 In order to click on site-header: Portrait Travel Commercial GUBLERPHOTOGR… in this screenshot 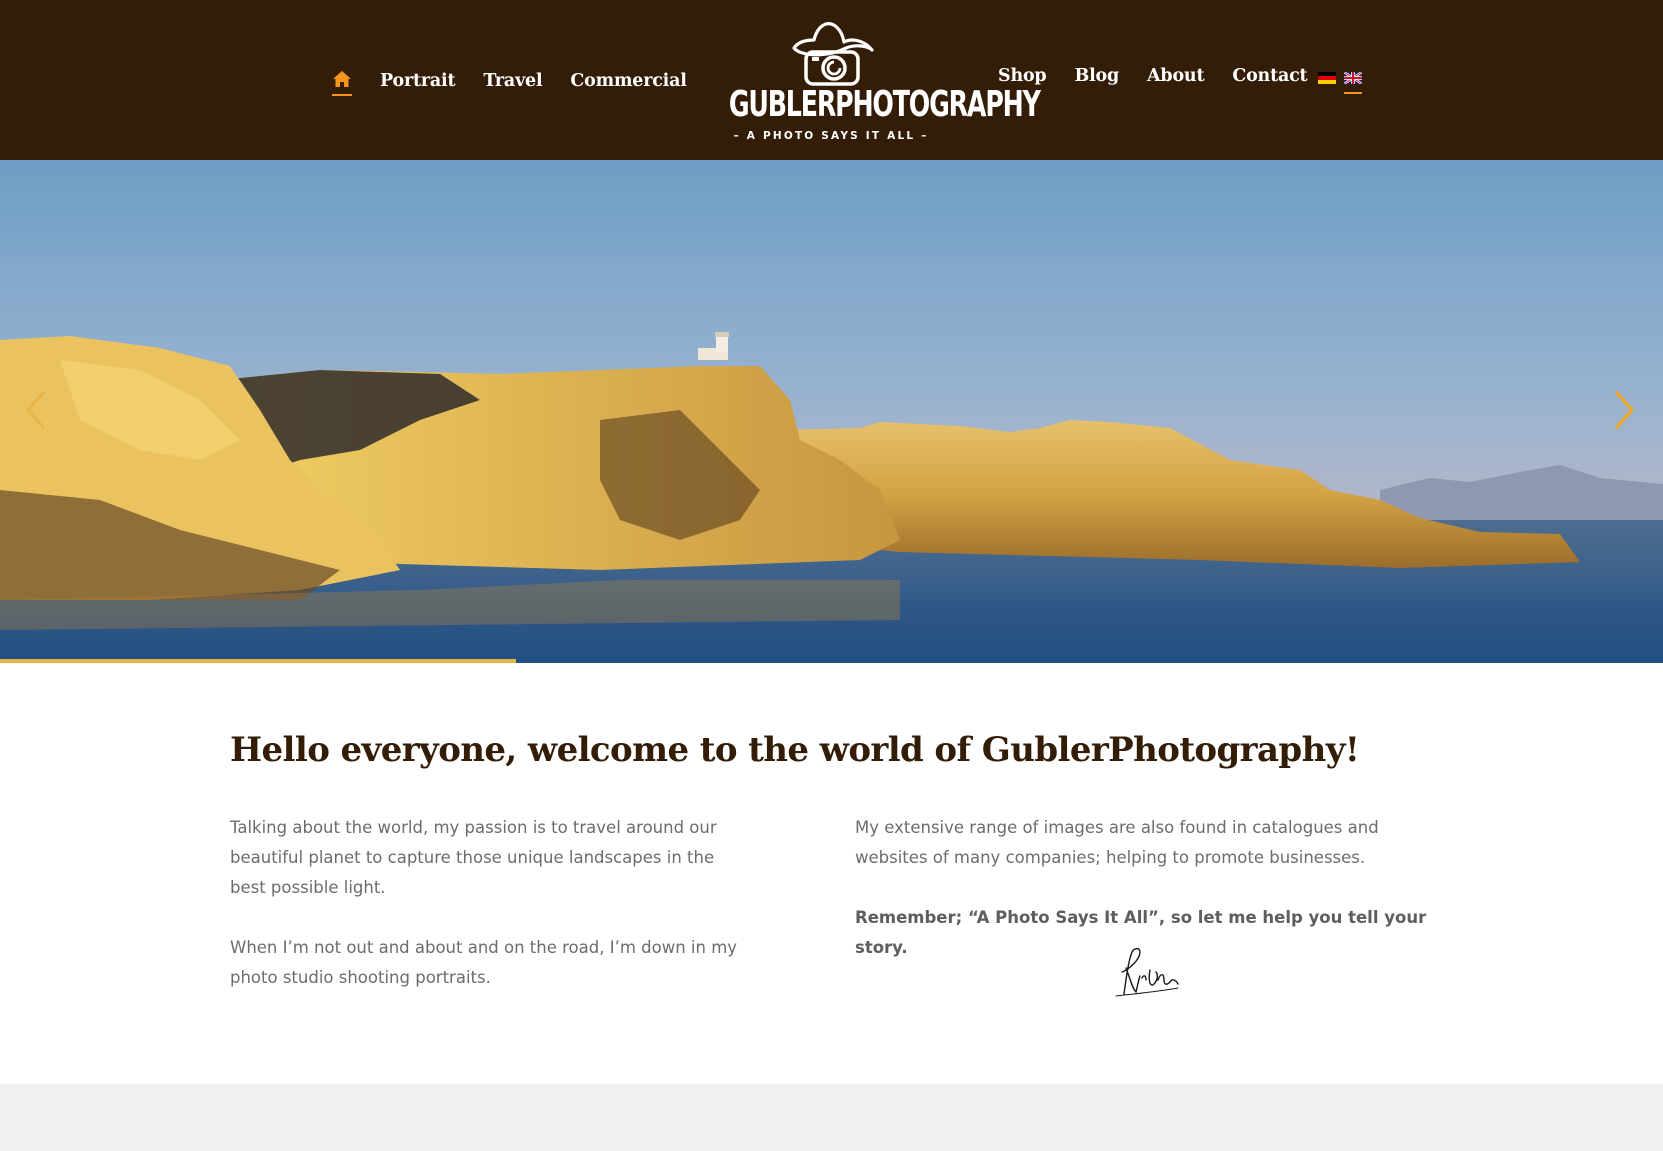, I will do `click(831, 80)`.